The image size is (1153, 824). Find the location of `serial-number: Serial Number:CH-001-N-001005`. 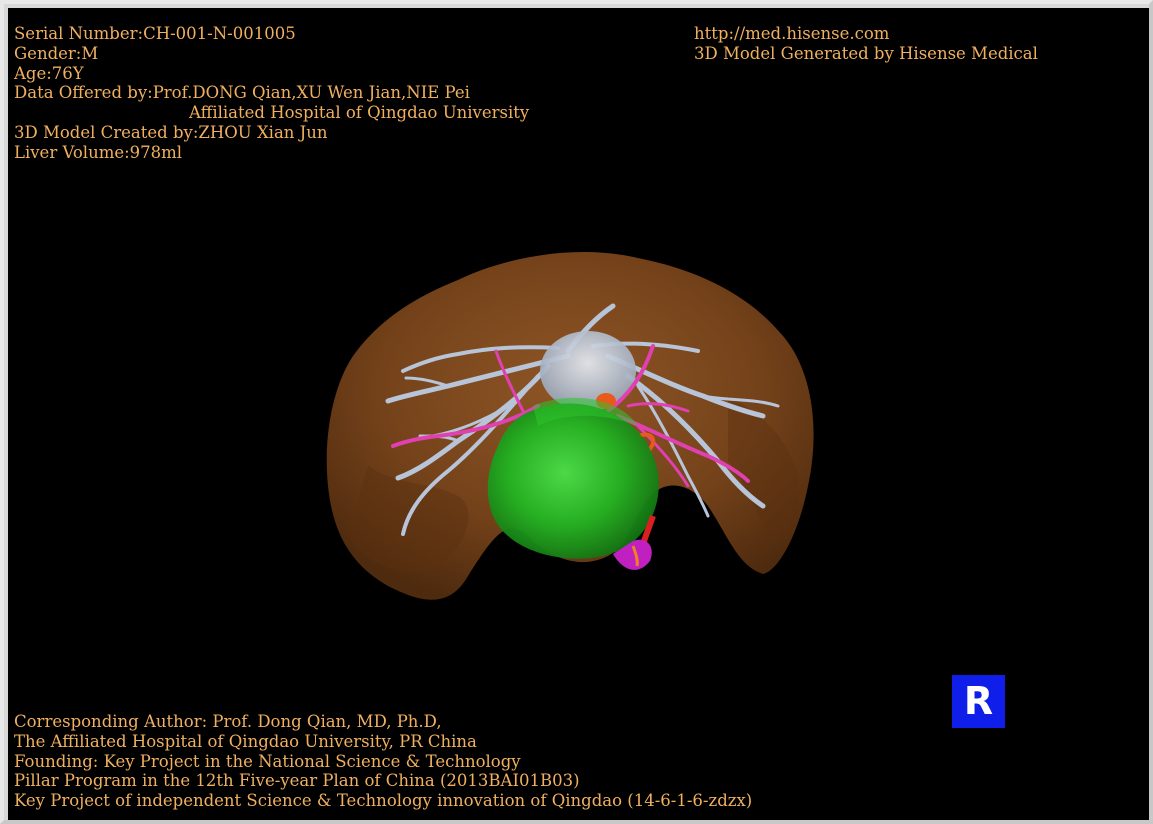

serial-number: Serial Number:CH-001-N-001005 is located at coordinates (155, 33).